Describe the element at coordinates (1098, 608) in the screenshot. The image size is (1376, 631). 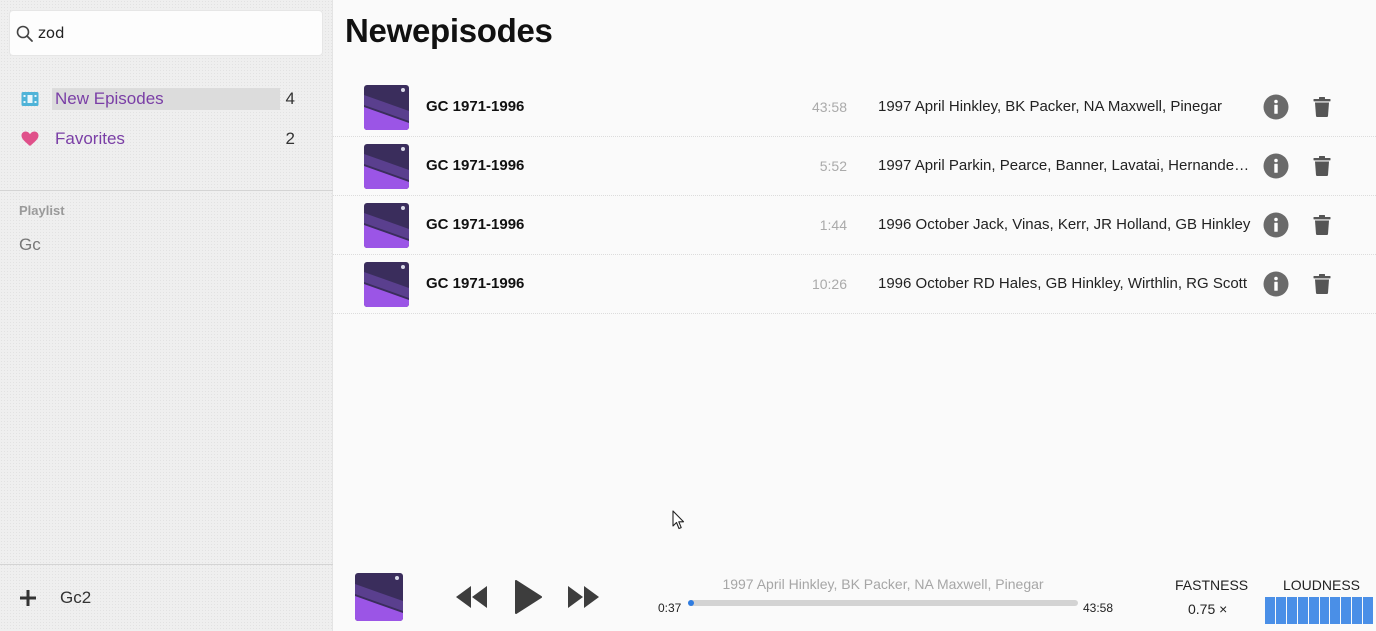
I see `total-time: 43:58` at that location.